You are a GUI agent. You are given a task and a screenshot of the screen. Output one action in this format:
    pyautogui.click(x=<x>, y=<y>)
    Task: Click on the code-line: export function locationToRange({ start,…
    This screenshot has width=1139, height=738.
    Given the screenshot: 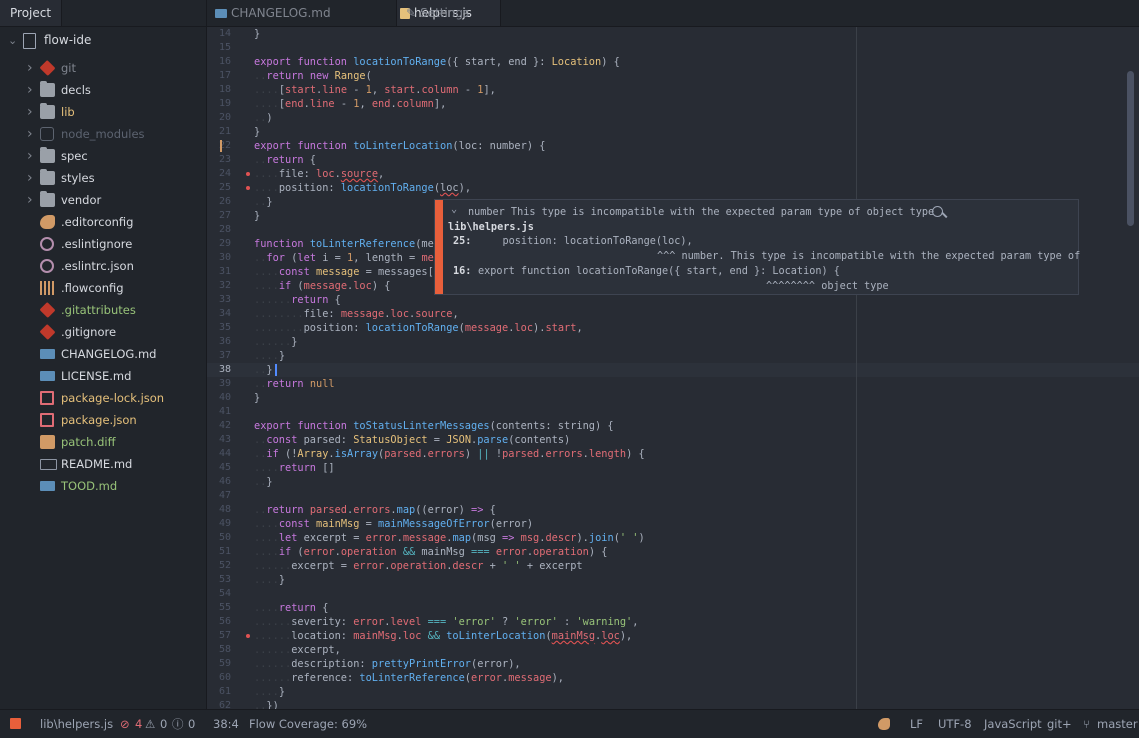 What is the action you would take?
    pyautogui.click(x=437, y=62)
    